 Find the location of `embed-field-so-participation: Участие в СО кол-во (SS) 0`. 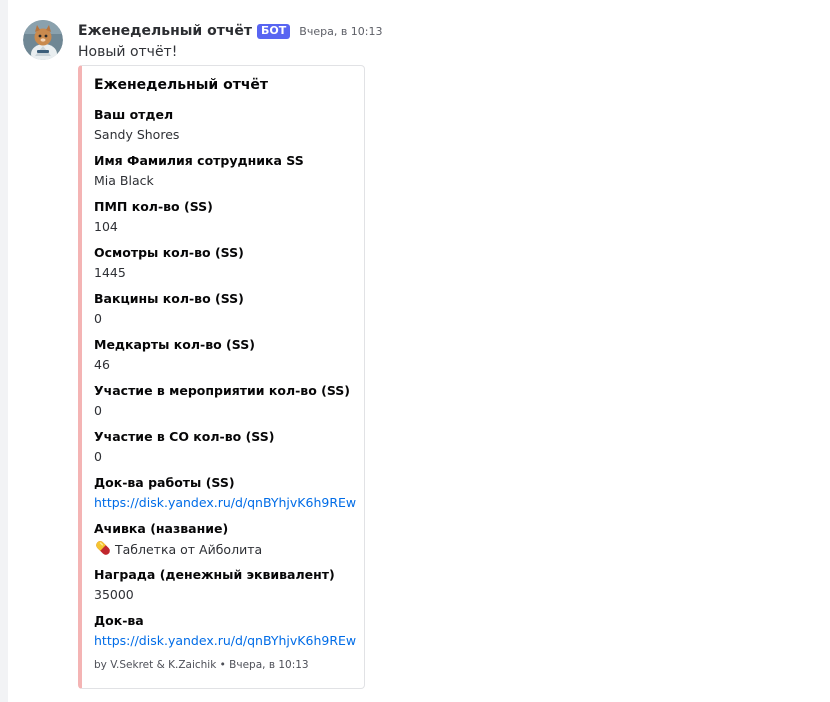

embed-field-so-participation: Участие в СО кол-во (SS) 0 is located at coordinates (226, 447).